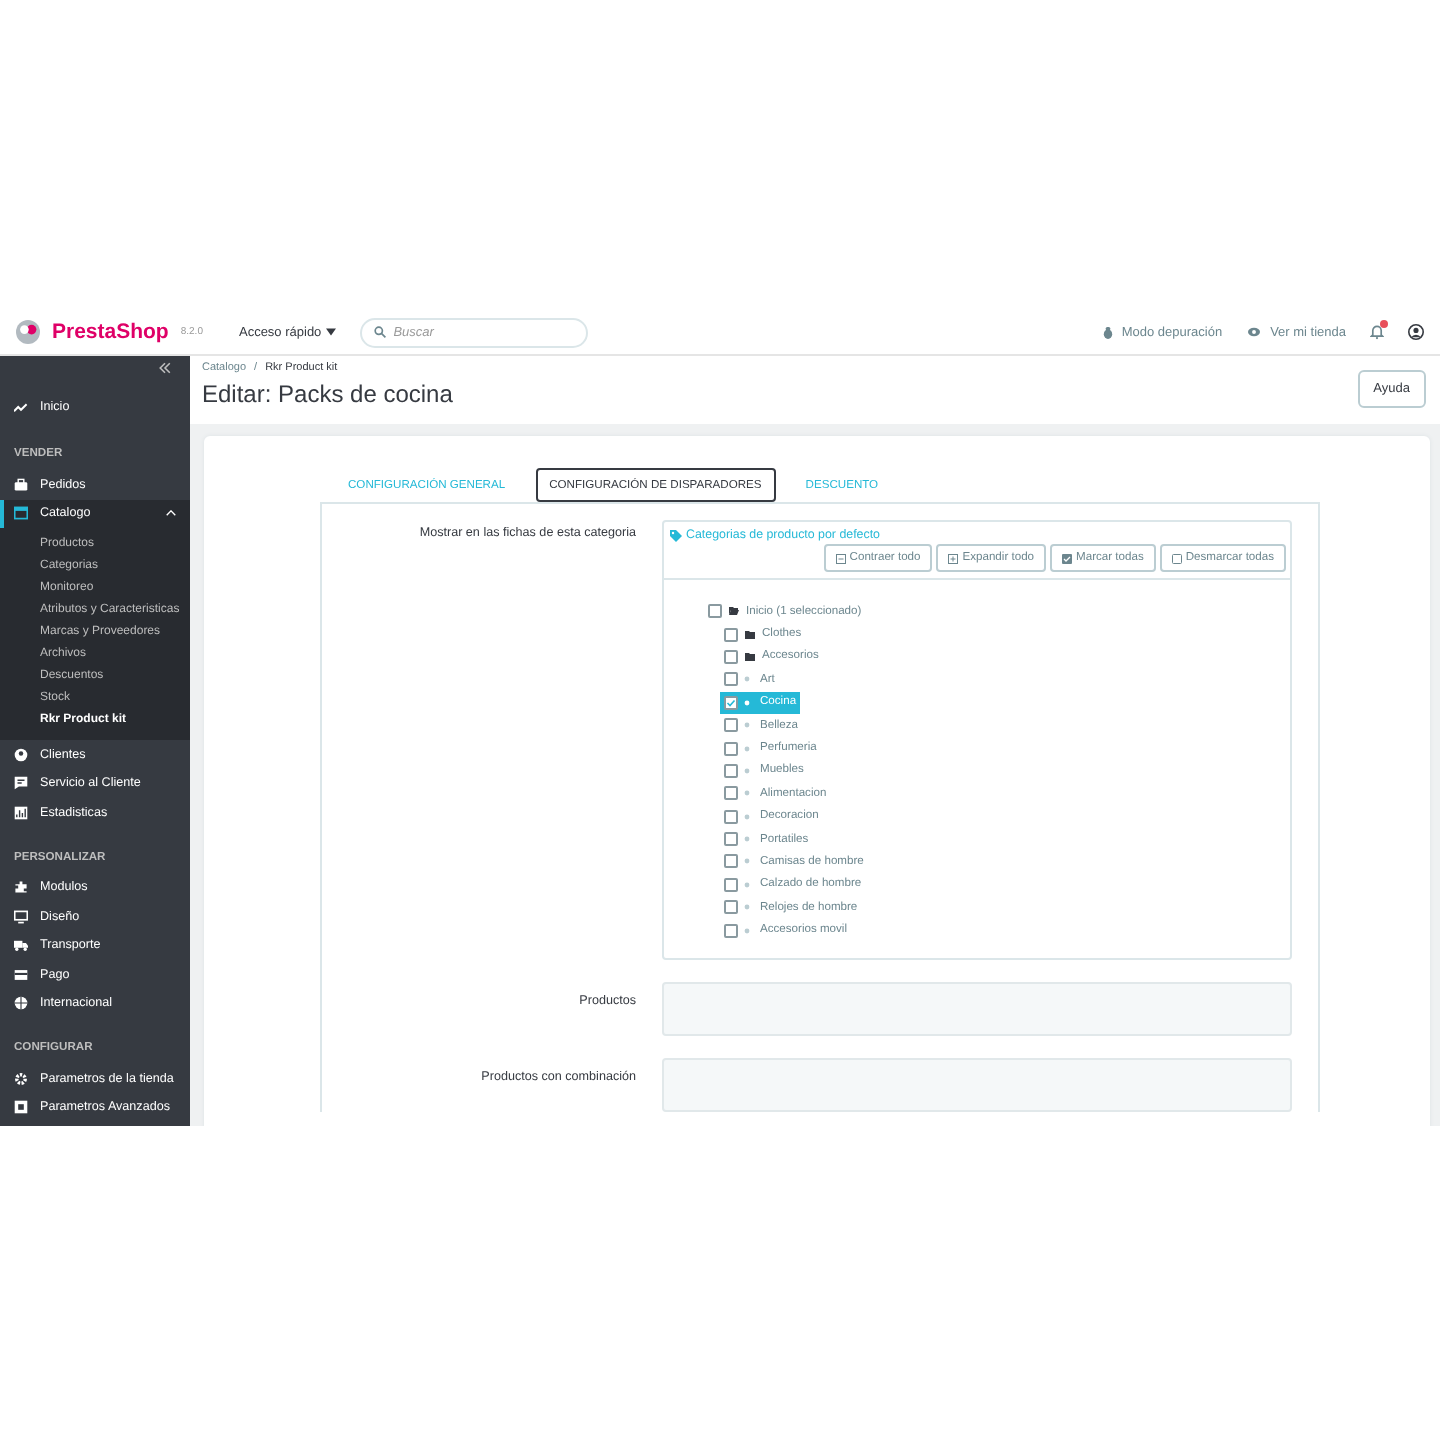 The width and height of the screenshot is (1440, 1440). What do you see at coordinates (21, 945) in the screenshot?
I see `truck-icon` at bounding box center [21, 945].